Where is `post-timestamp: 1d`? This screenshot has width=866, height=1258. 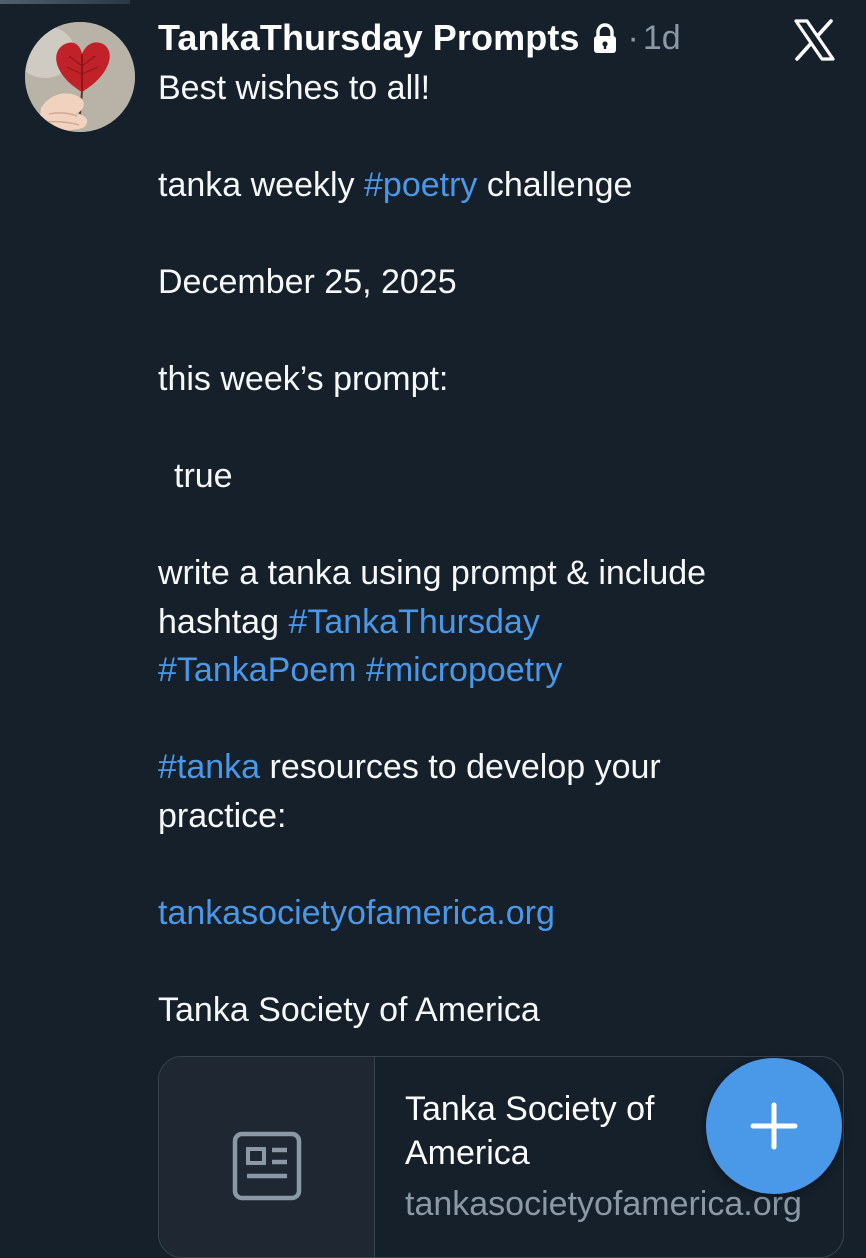 post-timestamp: 1d is located at coordinates (662, 38).